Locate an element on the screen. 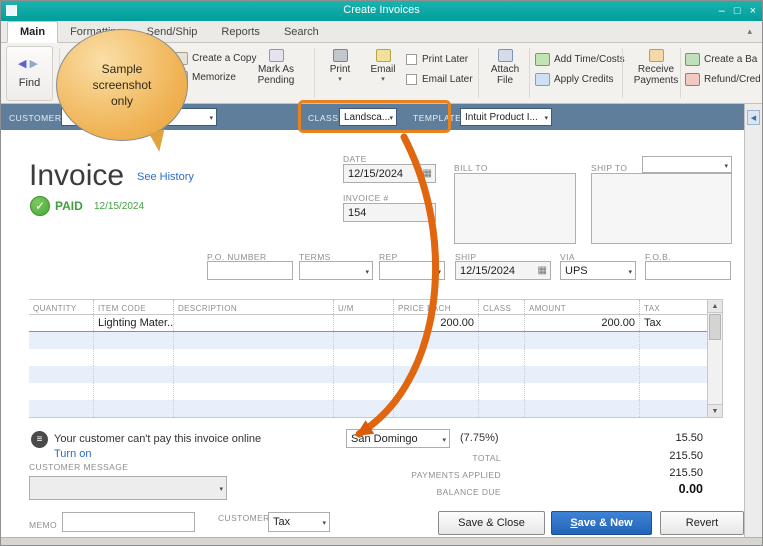 The height and width of the screenshot is (546, 763). window-title: Create Invoices is located at coordinates (381, 10).